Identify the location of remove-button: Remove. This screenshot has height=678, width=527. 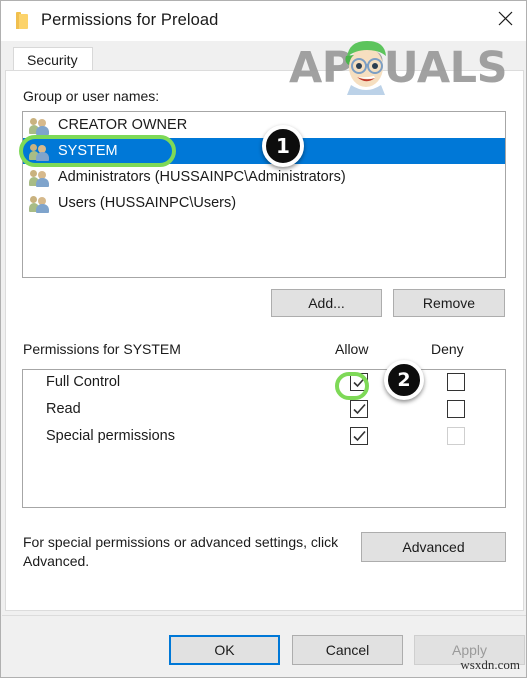
(449, 303).